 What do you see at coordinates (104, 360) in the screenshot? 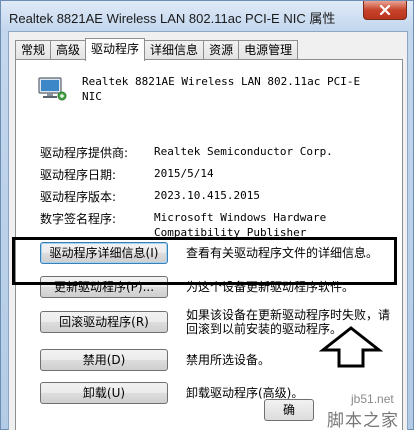
I see `disable-button: 禁用(D)` at bounding box center [104, 360].